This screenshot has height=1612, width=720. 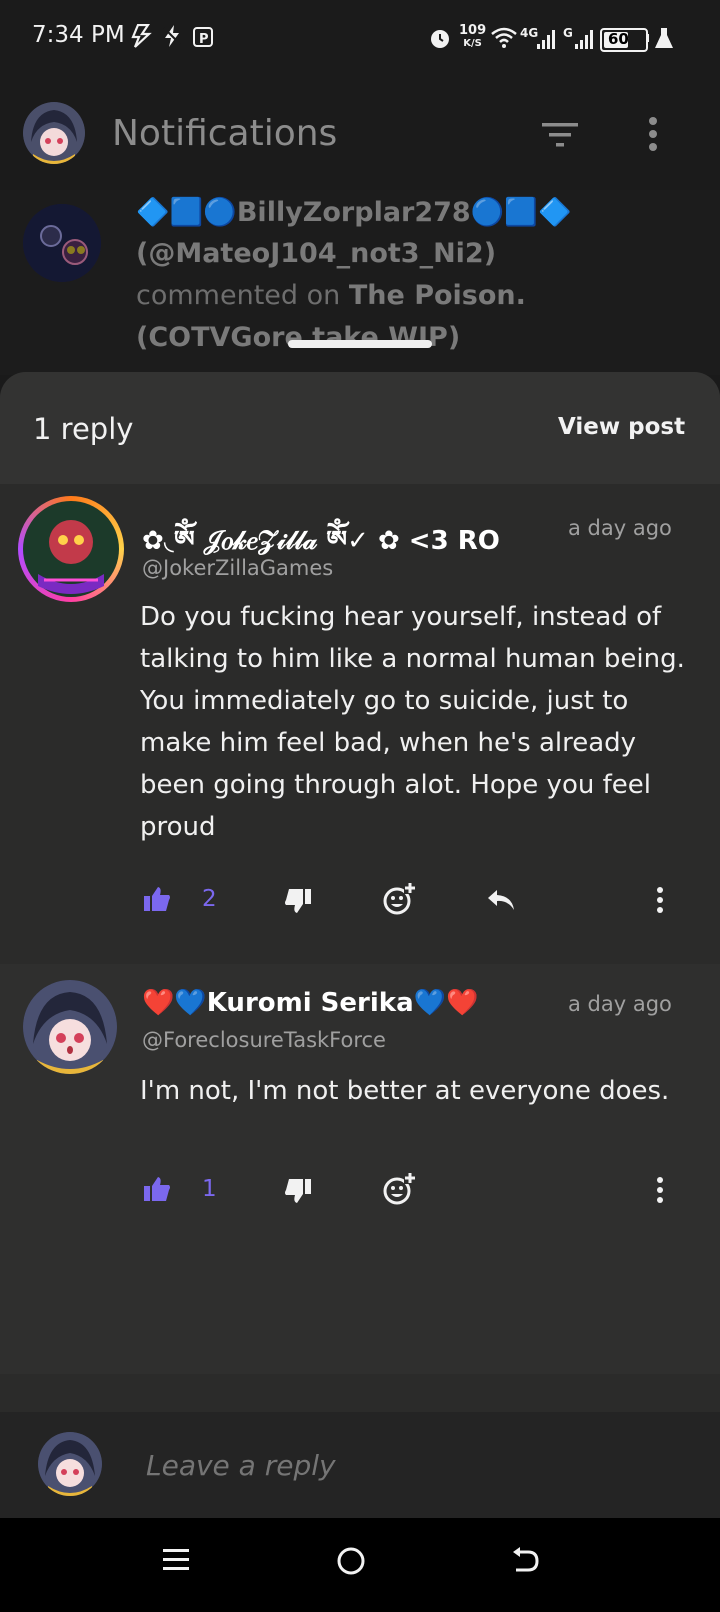 I want to click on home-icon, so click(x=351, y=1563).